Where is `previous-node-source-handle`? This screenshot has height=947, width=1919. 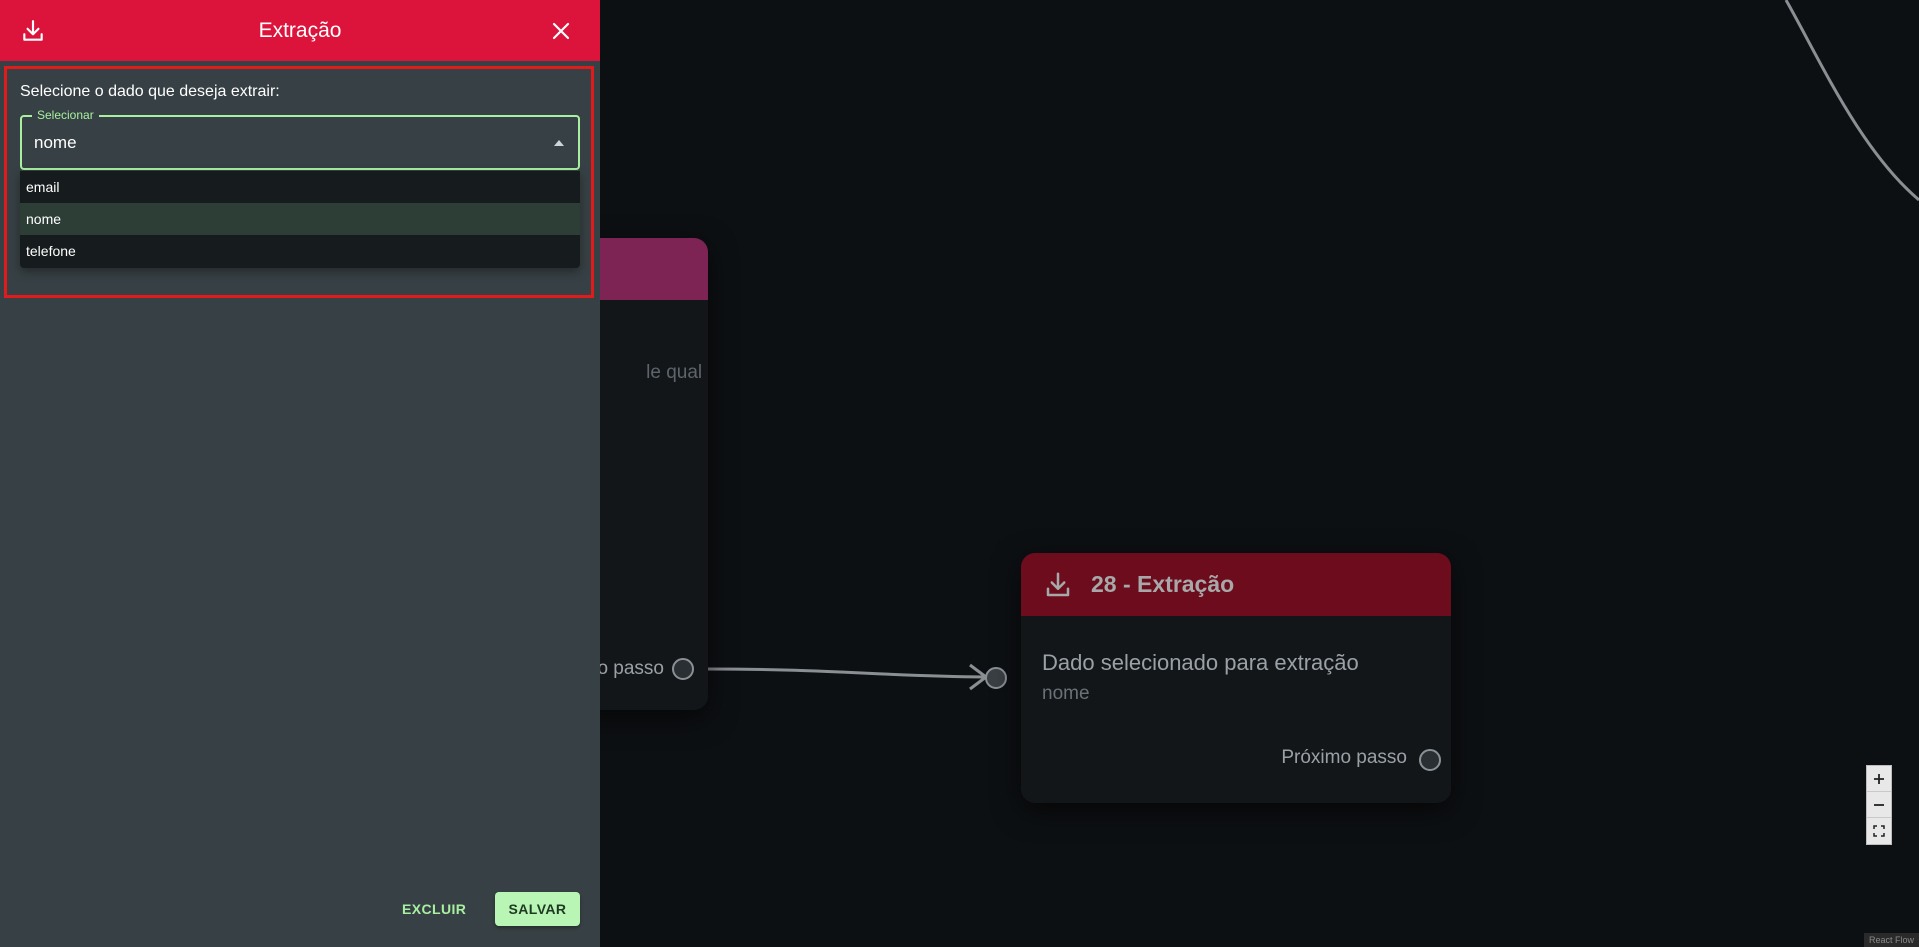 previous-node-source-handle is located at coordinates (683, 669).